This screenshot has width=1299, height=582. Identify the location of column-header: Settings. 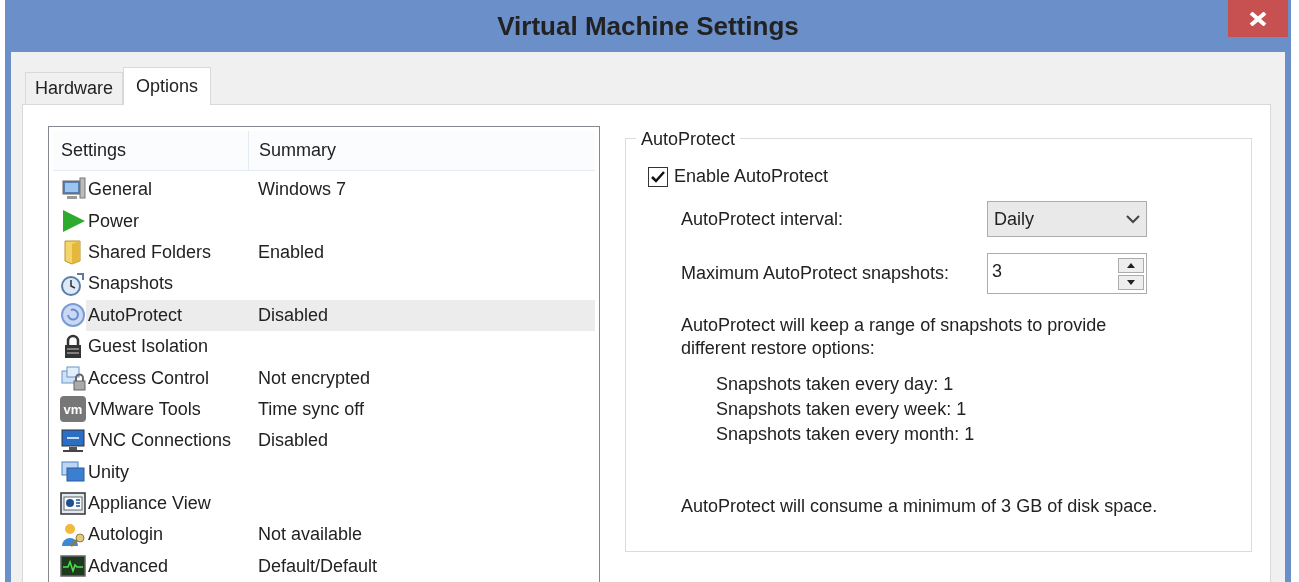
(151, 150).